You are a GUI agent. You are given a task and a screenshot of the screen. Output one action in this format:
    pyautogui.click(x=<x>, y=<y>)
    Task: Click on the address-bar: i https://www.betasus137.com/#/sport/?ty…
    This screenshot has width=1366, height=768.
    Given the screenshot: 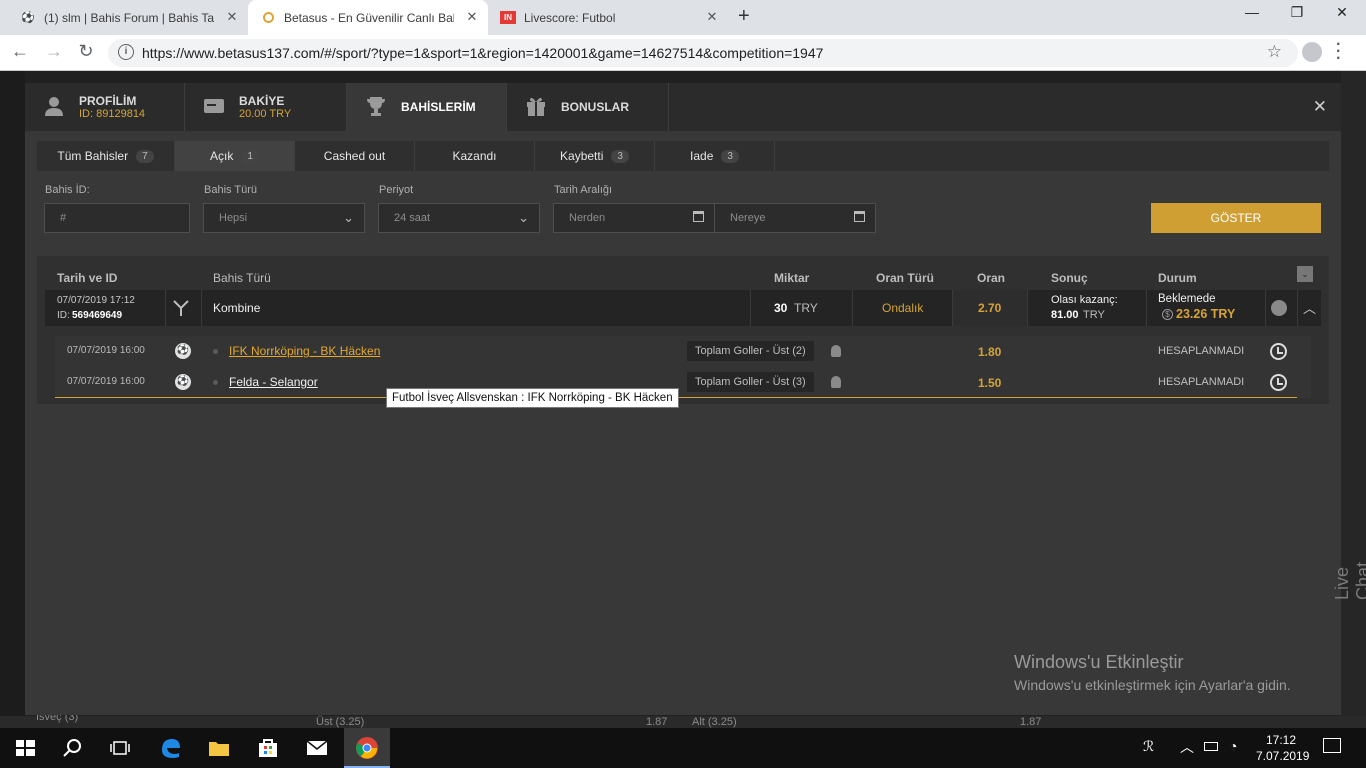 What is the action you would take?
    pyautogui.click(x=703, y=53)
    